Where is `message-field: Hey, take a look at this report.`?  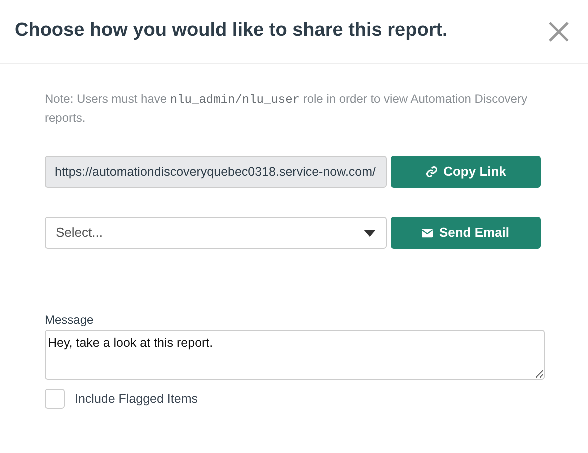
message-field: Hey, take a look at this report. is located at coordinates (295, 355).